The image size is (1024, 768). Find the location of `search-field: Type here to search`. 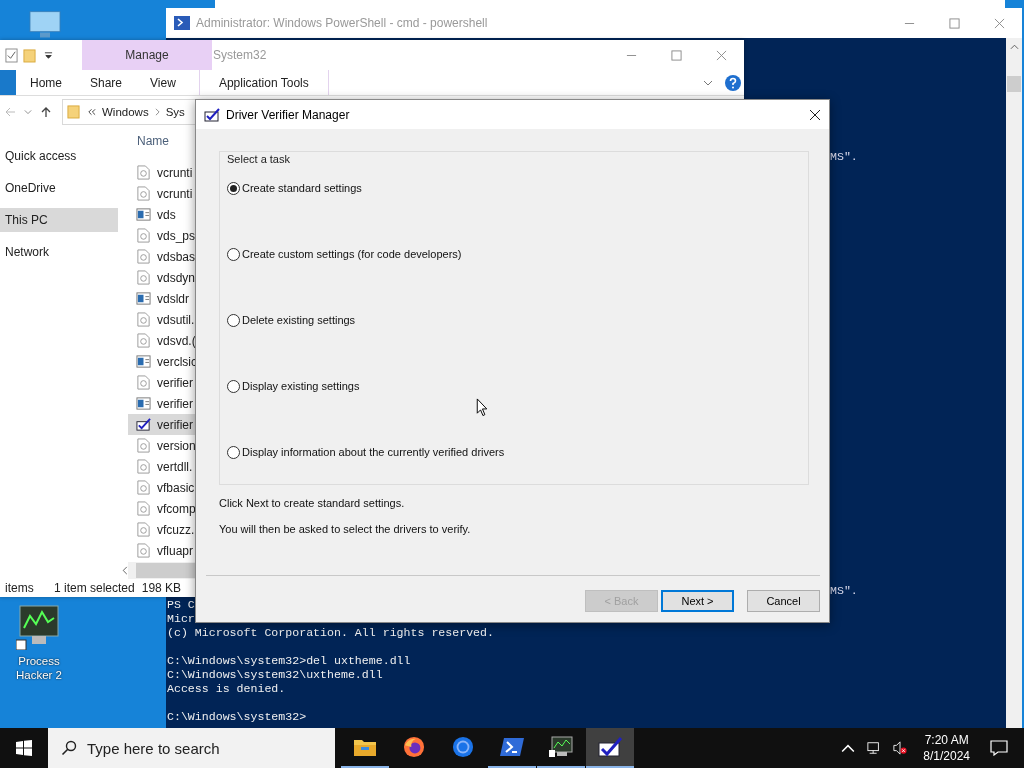

search-field: Type here to search is located at coordinates (191, 748).